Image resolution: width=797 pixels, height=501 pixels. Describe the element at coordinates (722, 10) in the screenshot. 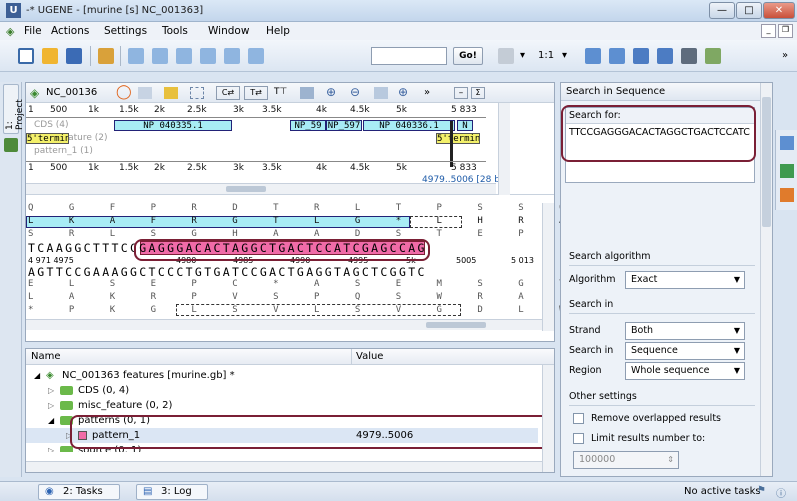

I see `minimize-button: —` at that location.